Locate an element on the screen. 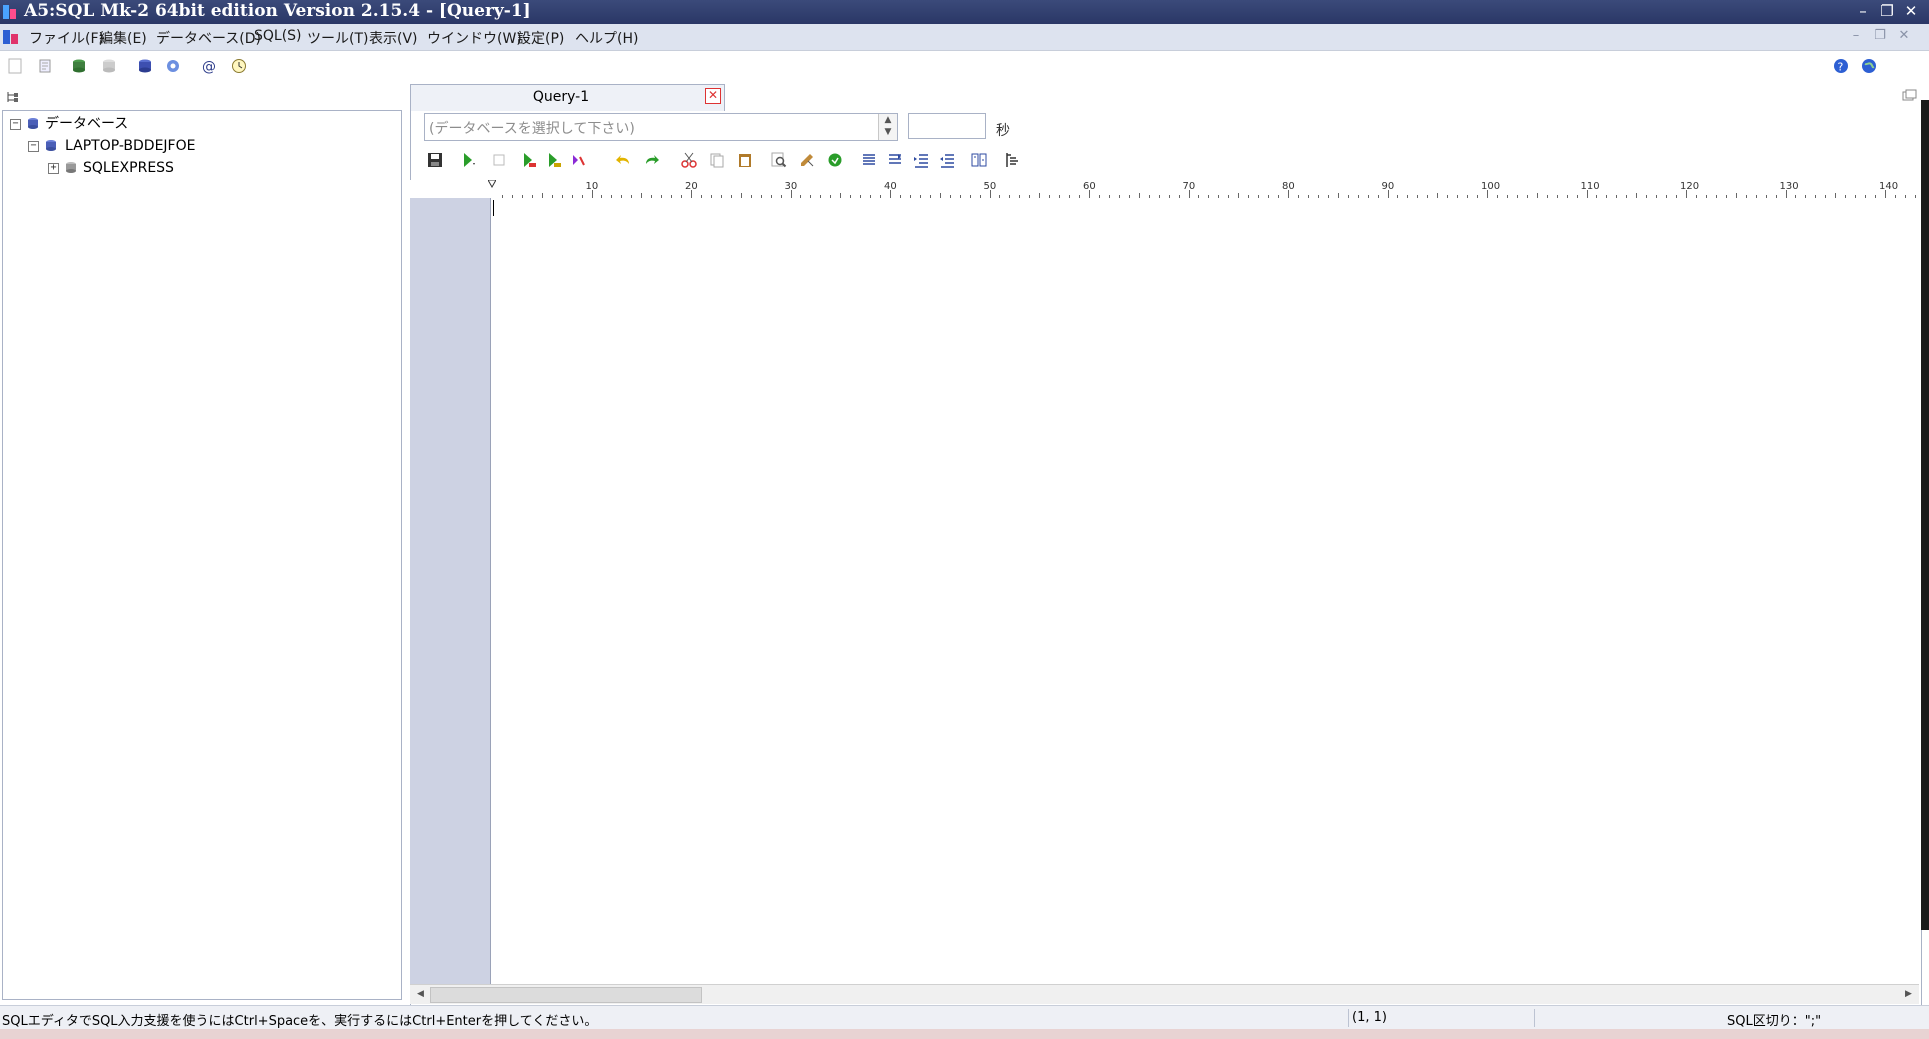 The height and width of the screenshot is (1039, 1929). disconnect-database-icon is located at coordinates (109, 66).